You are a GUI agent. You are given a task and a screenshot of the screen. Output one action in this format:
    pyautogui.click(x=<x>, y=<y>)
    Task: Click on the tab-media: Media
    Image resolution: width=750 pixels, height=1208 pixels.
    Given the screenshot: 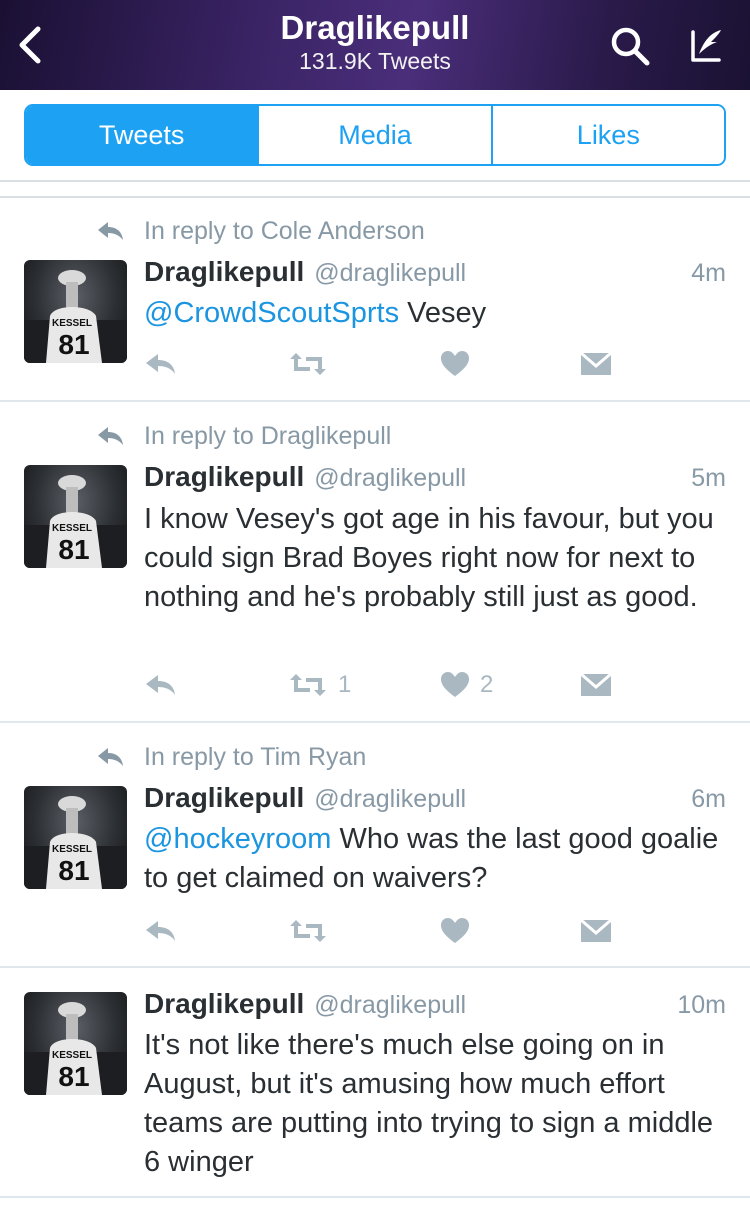 What is the action you would take?
    pyautogui.click(x=374, y=135)
    